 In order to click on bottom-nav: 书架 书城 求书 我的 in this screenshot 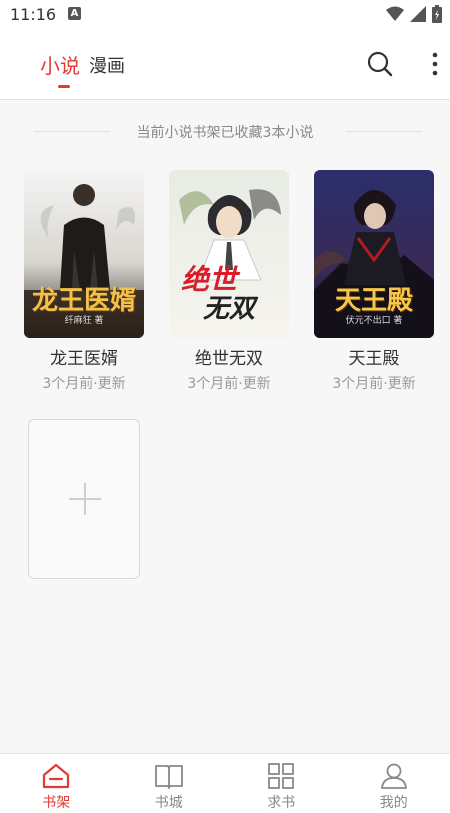, I will do `click(225, 783)`.